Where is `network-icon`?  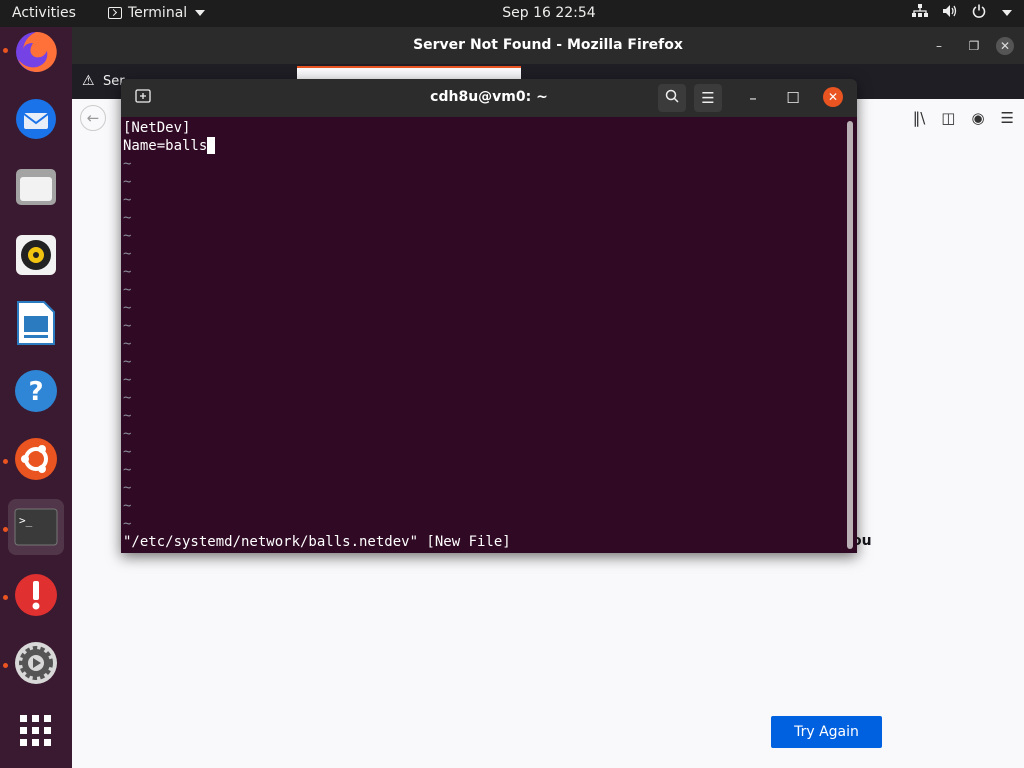 network-icon is located at coordinates (920, 13).